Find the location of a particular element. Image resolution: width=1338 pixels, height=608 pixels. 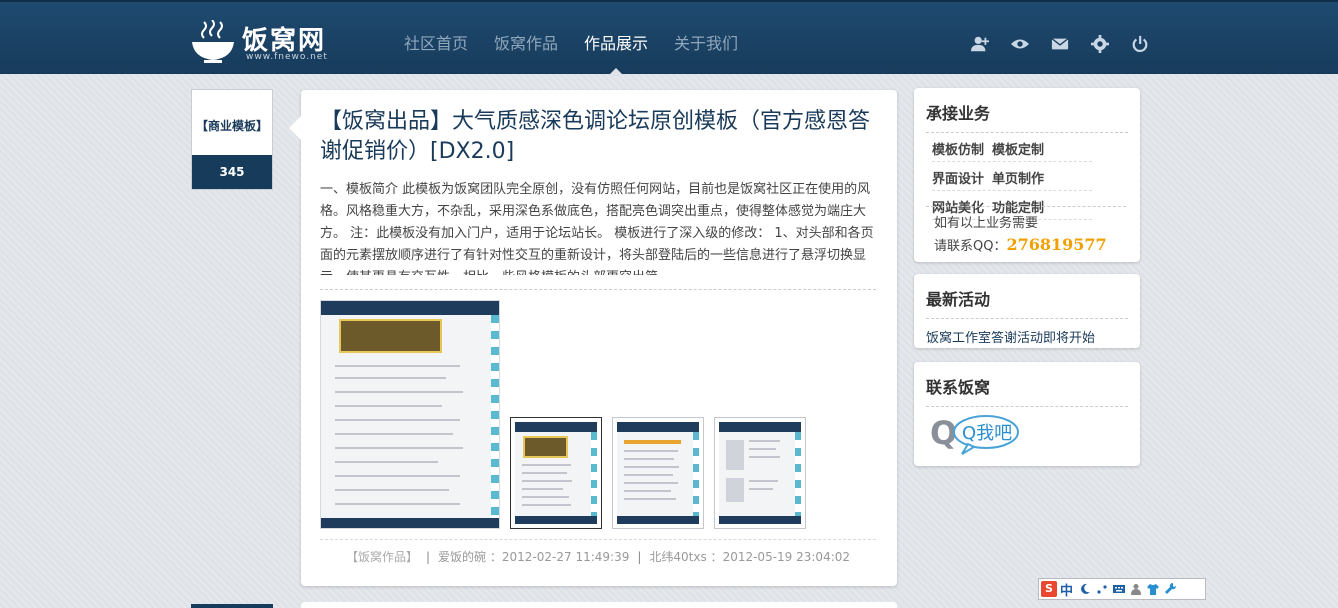

ime-toolbar: S 中 is located at coordinates (1122, 589).